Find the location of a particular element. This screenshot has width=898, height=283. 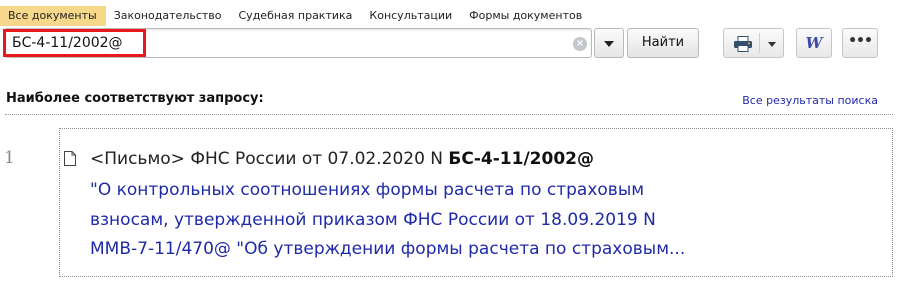

search-bar: × Найти W ••• is located at coordinates (449, 43).